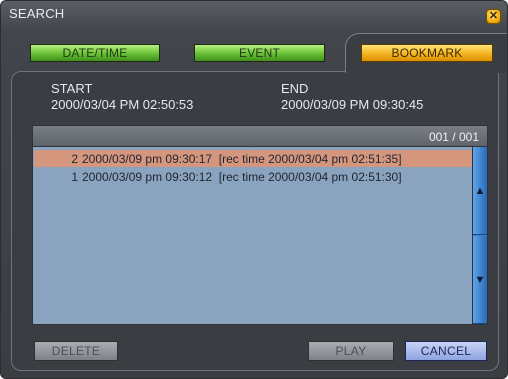  What do you see at coordinates (352, 104) in the screenshot?
I see `end-value: 2000/03/09 PM 09:30:45` at bounding box center [352, 104].